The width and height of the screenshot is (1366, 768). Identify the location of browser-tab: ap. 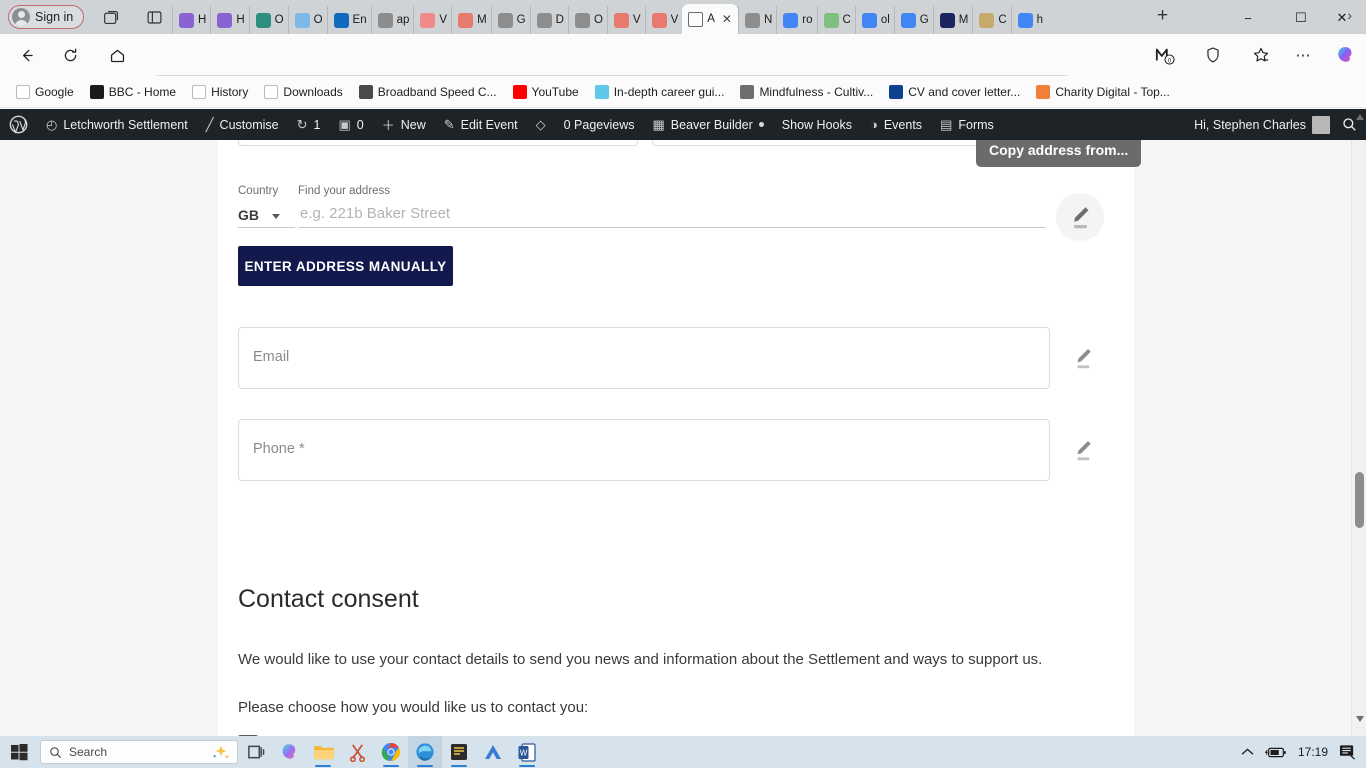
(392, 20).